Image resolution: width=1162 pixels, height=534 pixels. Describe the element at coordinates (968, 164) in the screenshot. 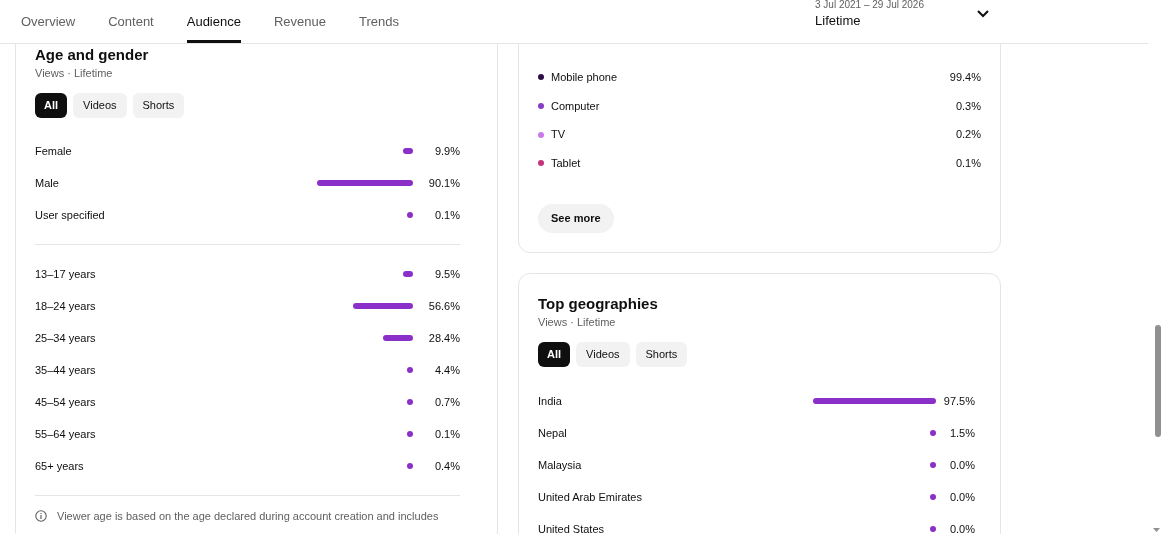

I see `legend-value: 0.1%` at that location.